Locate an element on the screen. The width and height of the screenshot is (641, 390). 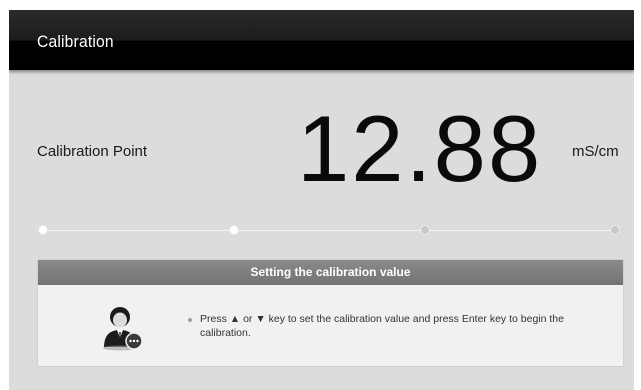
step-progress-track is located at coordinates (330, 230).